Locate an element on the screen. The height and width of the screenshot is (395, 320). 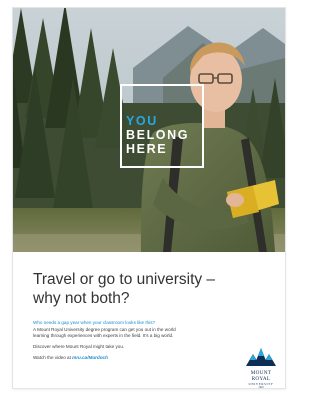
logo-name: MOUNT ROYAL is located at coordinates (261, 376).